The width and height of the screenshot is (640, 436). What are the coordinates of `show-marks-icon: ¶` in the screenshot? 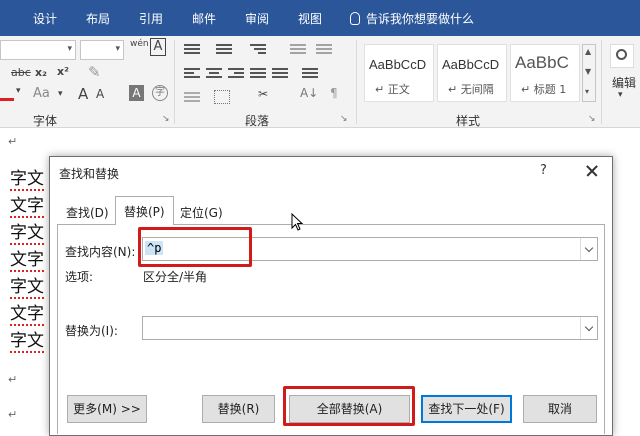 It's located at (334, 93).